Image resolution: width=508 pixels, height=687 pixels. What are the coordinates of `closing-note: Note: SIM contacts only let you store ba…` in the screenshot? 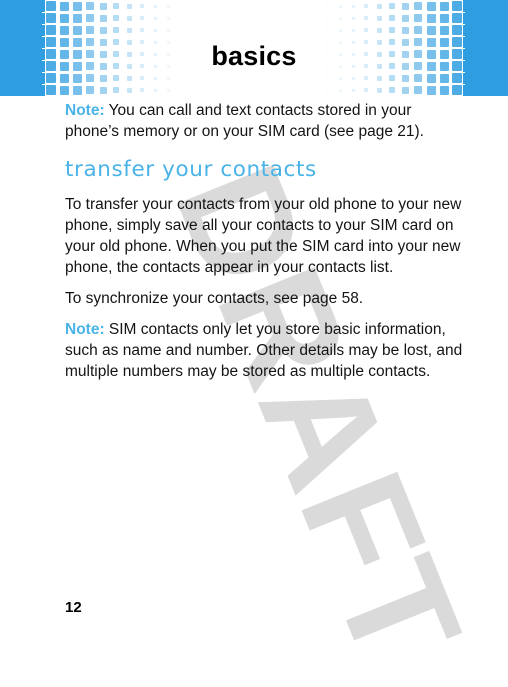 It's located at (265, 350).